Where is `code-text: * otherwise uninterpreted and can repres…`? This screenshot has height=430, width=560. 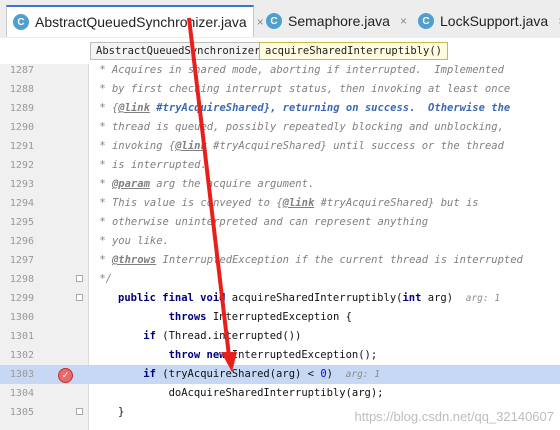 code-text: * otherwise uninterpreted and can repres… is located at coordinates (261, 222).